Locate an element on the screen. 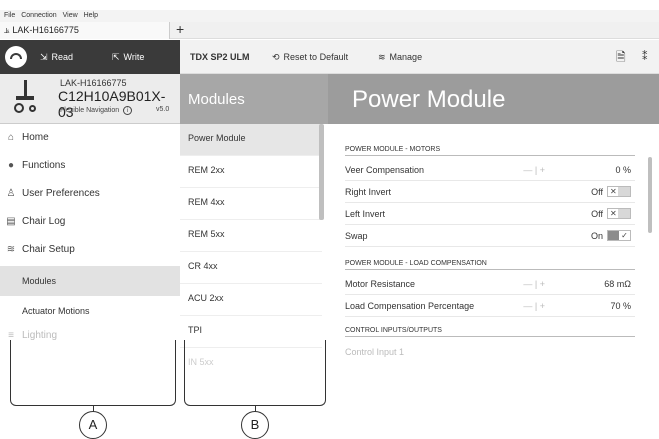 Image resolution: width=659 pixels, height=439 pixels. row-right-invert: Right Invert Off ✕ is located at coordinates (490, 192).